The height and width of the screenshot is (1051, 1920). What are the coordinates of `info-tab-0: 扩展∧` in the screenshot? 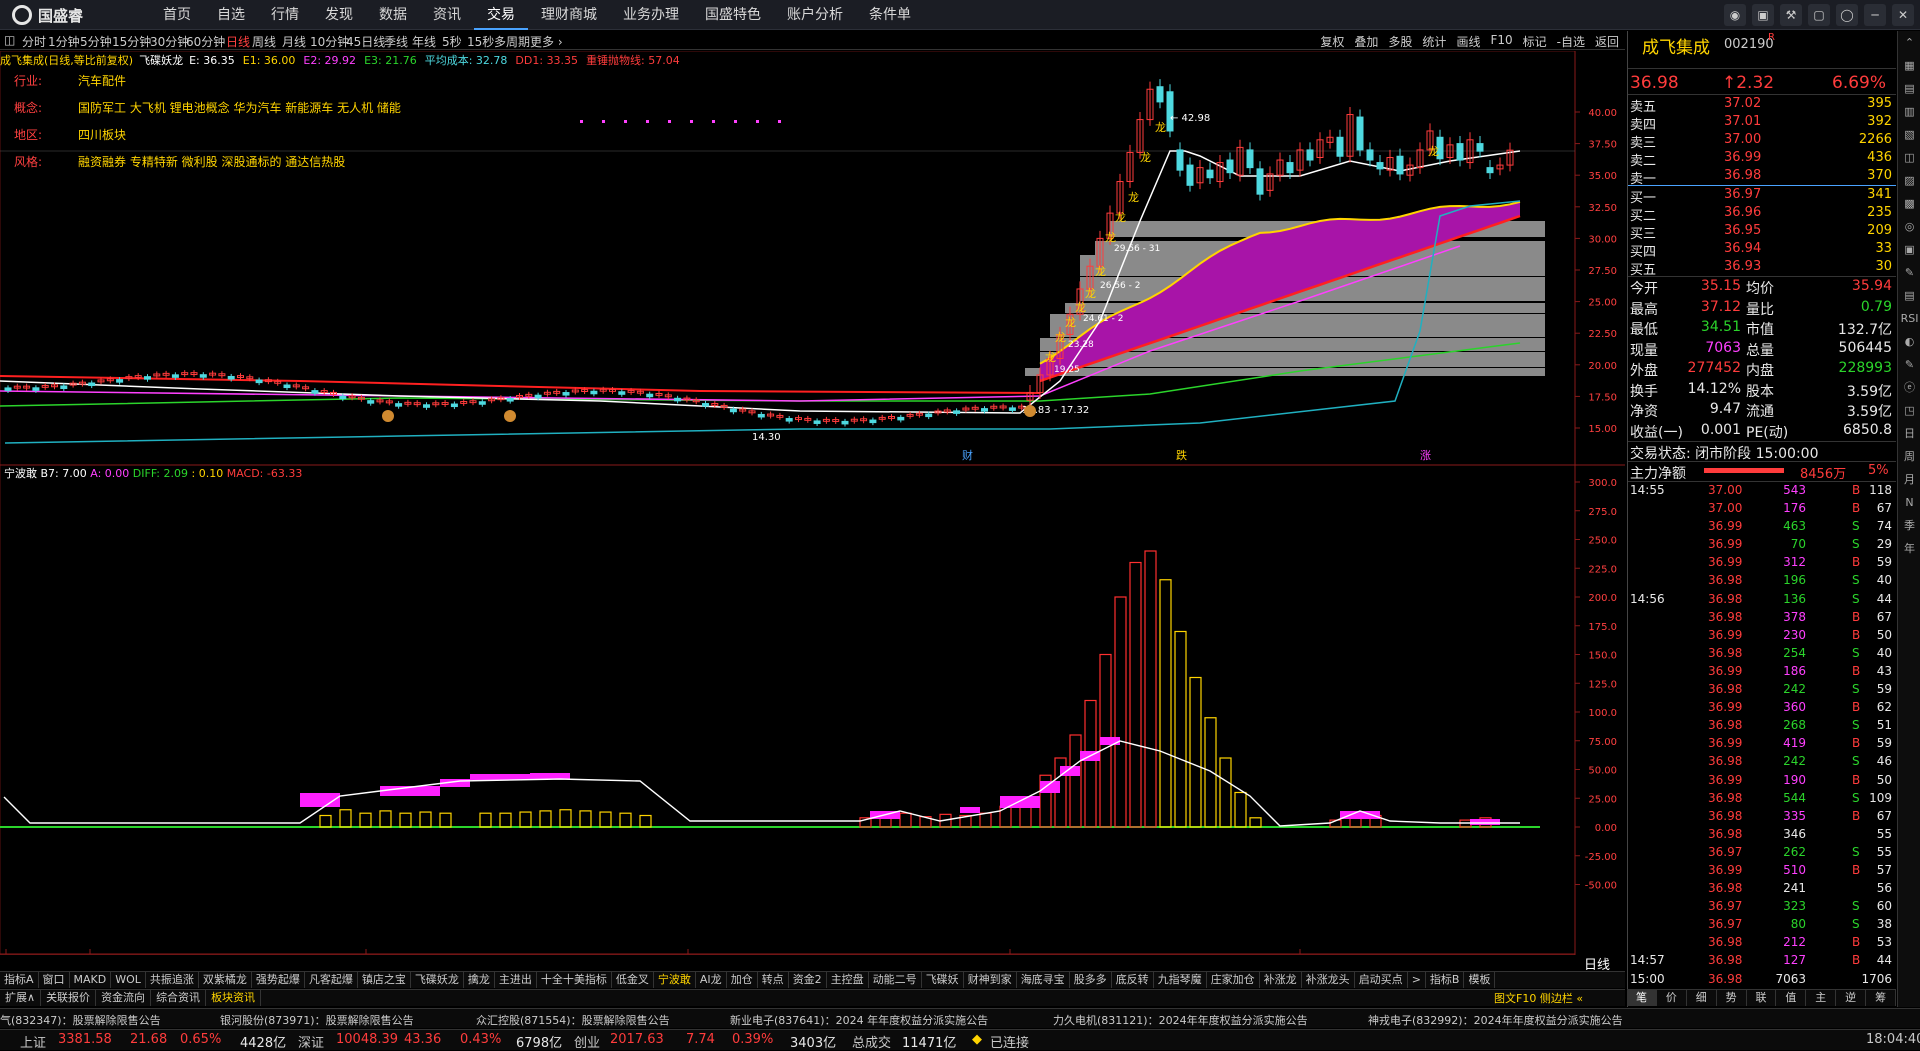 It's located at (21, 998).